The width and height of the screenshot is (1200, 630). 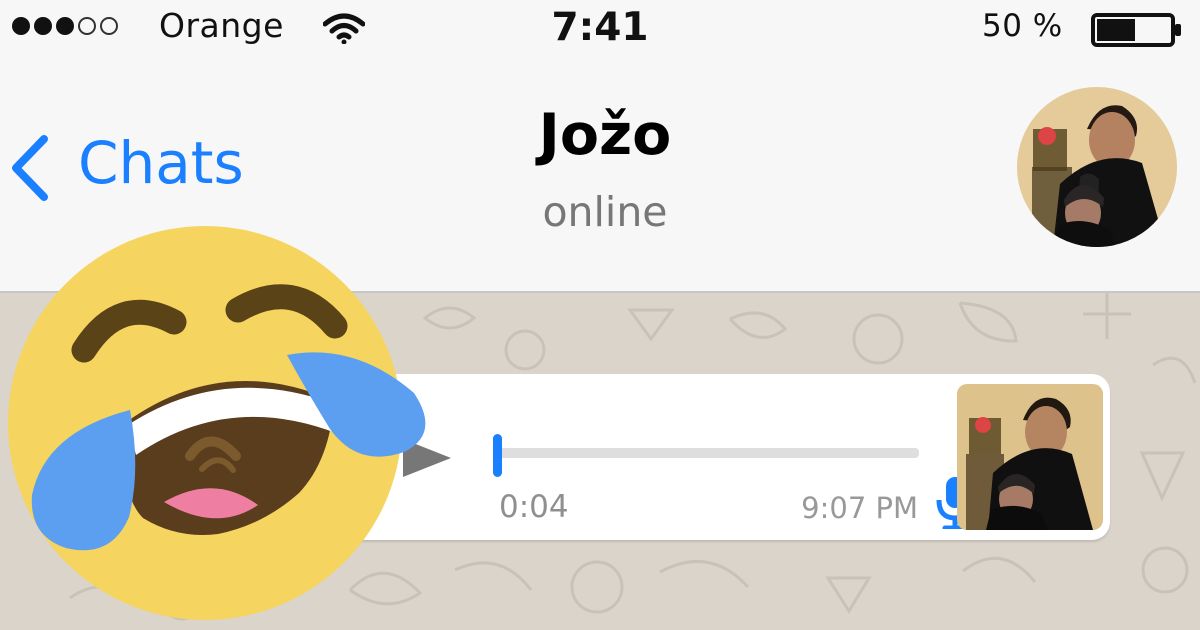 What do you see at coordinates (1136, 30) in the screenshot?
I see `battery-icon` at bounding box center [1136, 30].